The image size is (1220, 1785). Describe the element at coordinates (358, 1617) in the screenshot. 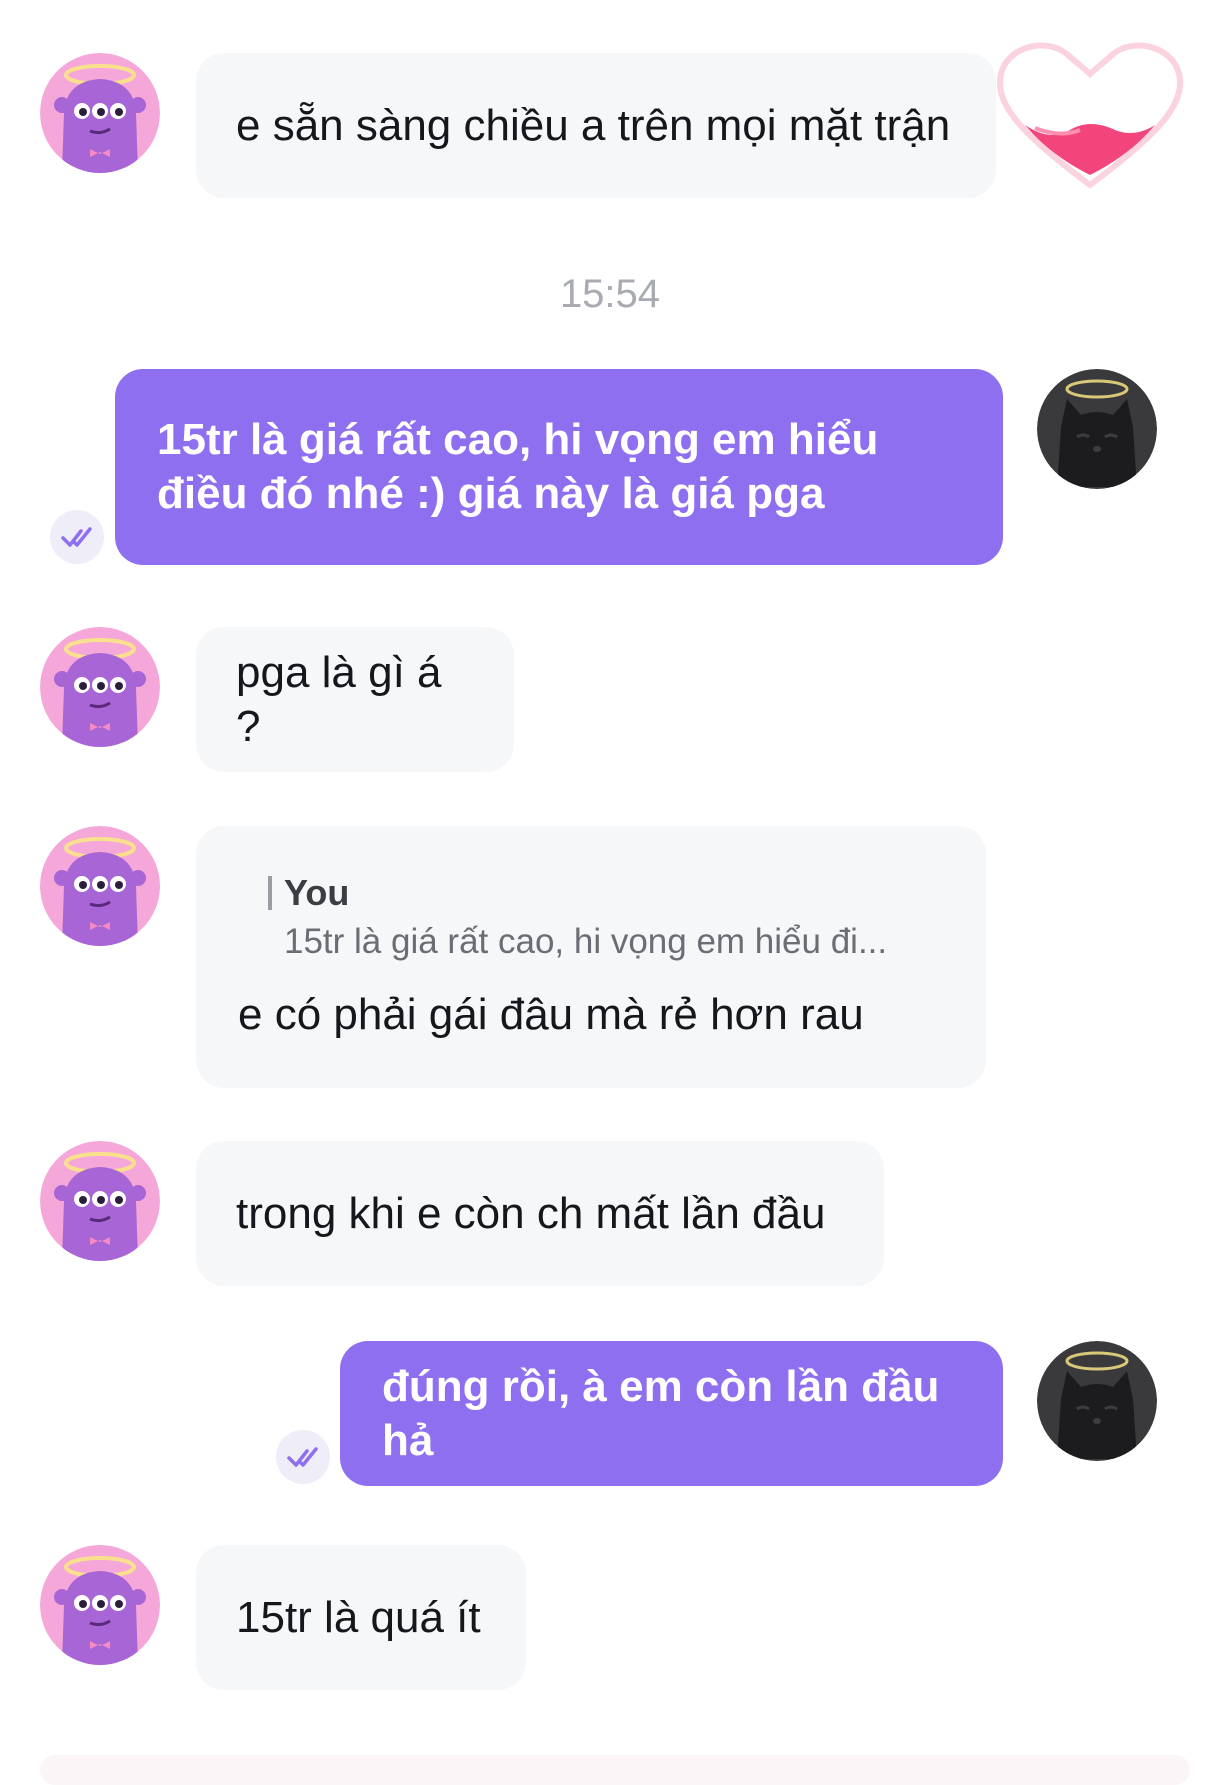

I see `message-text: 15tr là quá ít` at that location.